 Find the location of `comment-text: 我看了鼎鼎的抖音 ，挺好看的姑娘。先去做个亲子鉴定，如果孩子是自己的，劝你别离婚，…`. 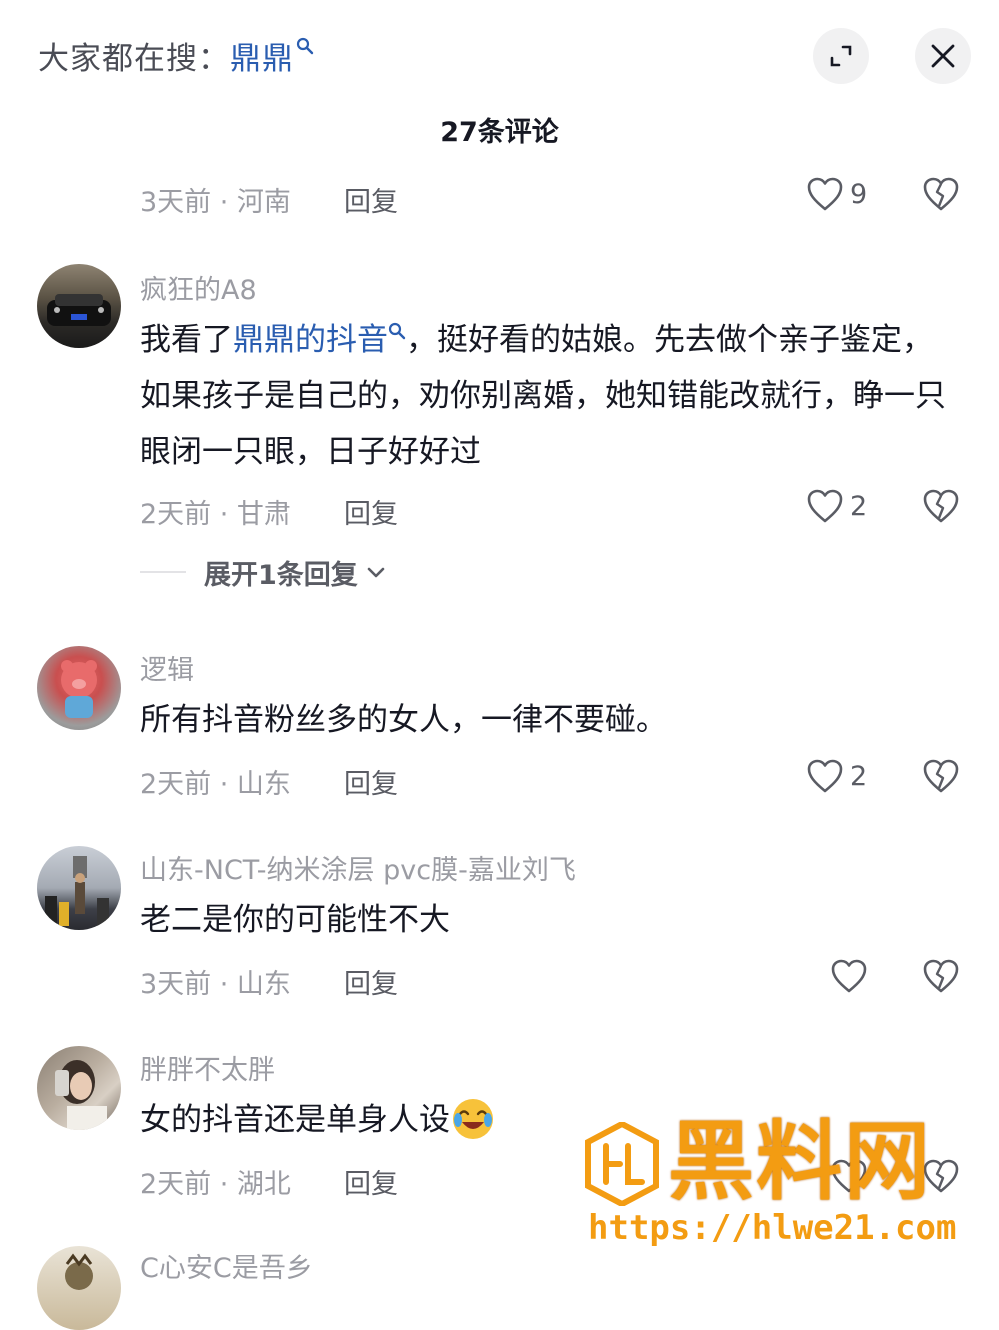

comment-text: 我看了鼎鼎的抖音 ，挺好看的姑娘。先去做个亲子鉴定，如果孩子是自己的，劝你别离婚，… is located at coordinates (550, 396).